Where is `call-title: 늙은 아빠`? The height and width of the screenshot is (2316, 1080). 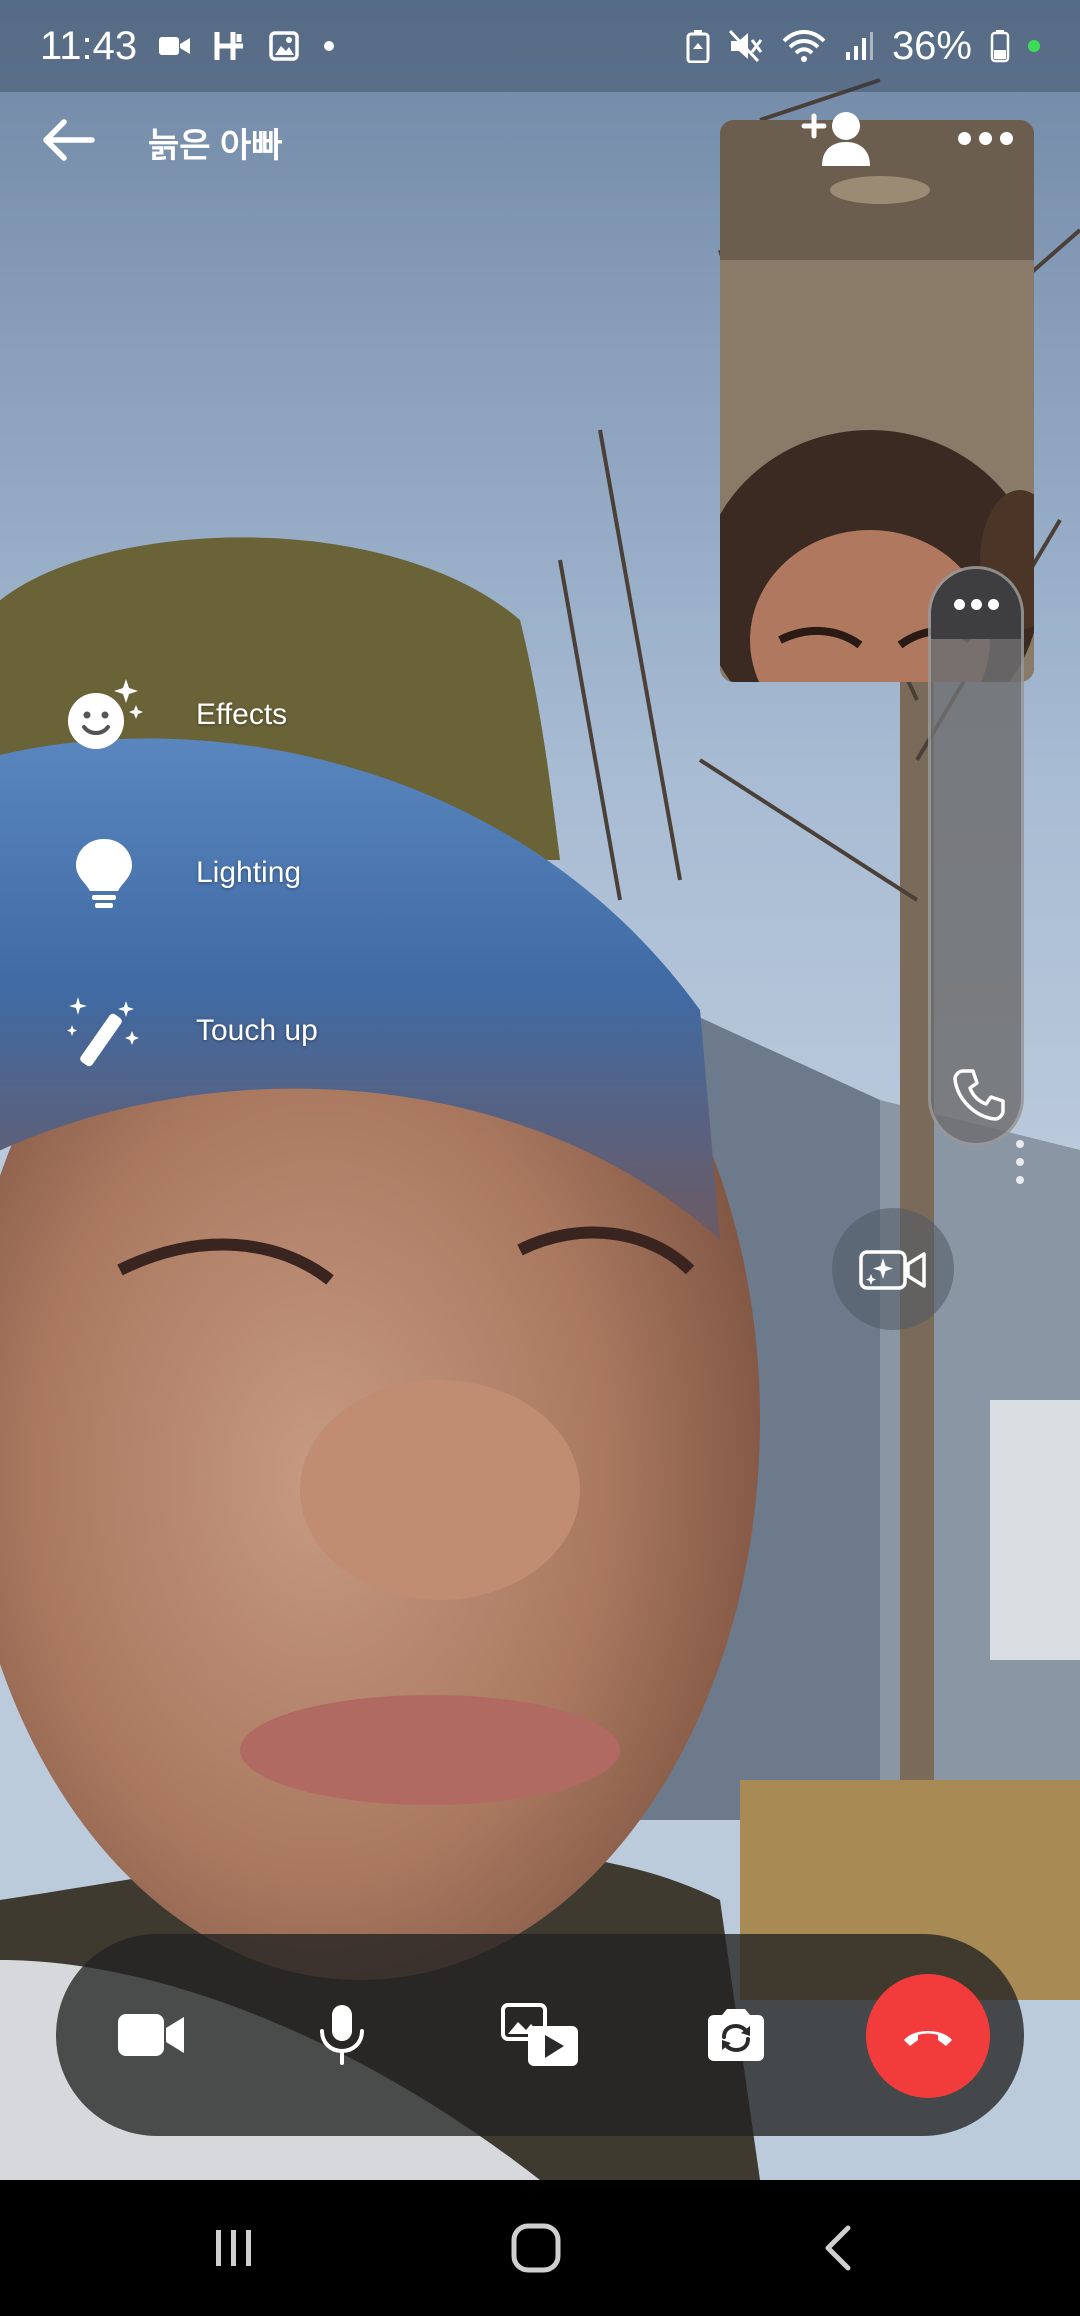
call-title: 늙은 아빠 is located at coordinates (215, 146).